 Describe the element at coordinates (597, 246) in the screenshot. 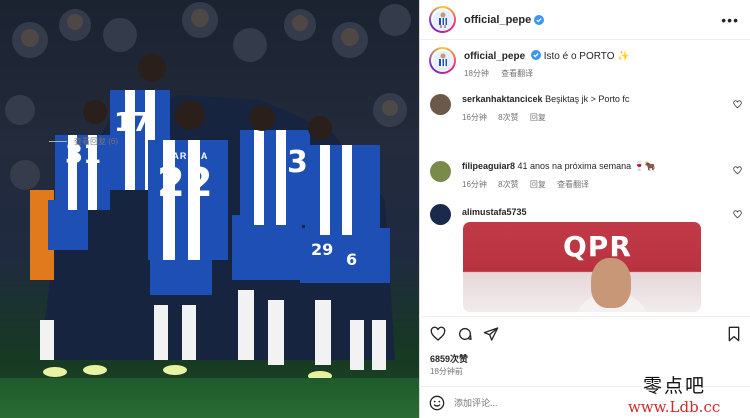

I see `gif-sign-text: QPR` at that location.